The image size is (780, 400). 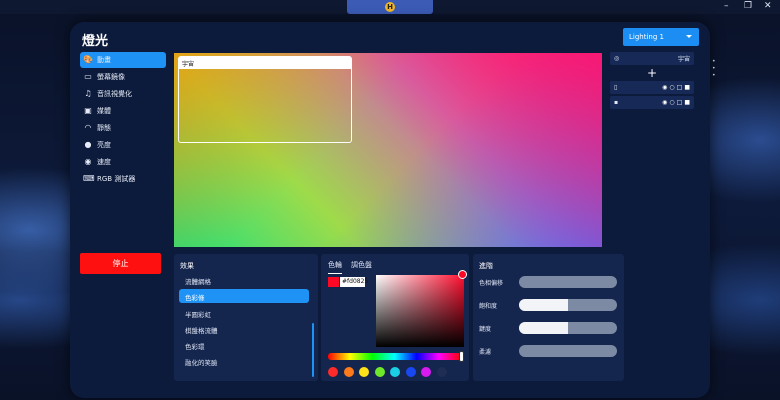 I want to click on sidebar-item-label: 靜態, so click(x=104, y=128).